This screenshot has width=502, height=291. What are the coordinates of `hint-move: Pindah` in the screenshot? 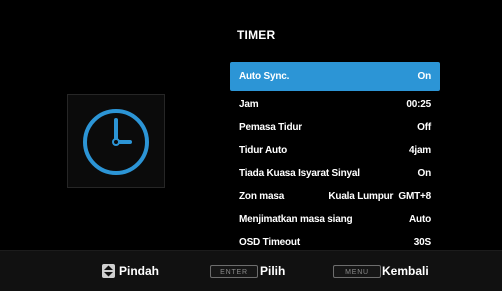 It's located at (130, 271).